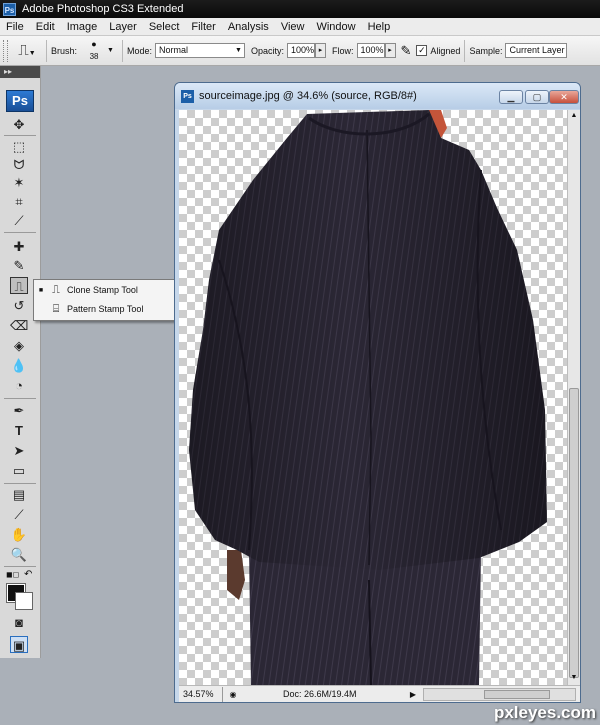  Describe the element at coordinates (19, 470) in the screenshot. I see `shape-tool-icon: ▭` at that location.